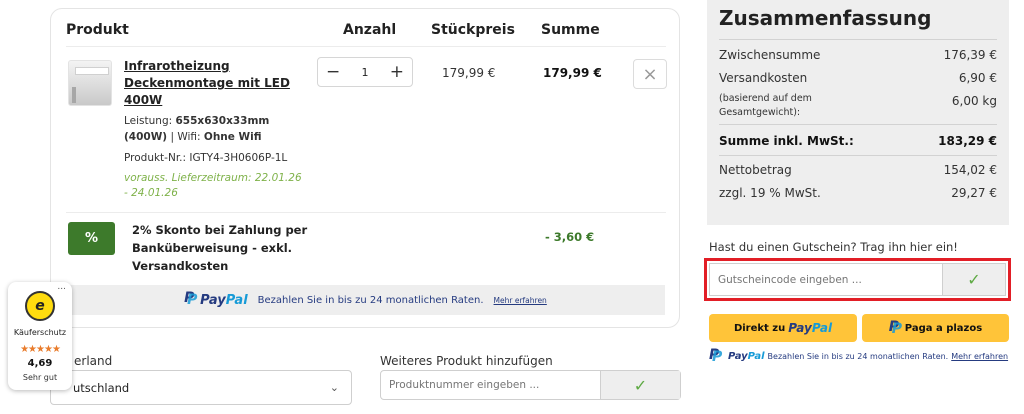 The width and height of the screenshot is (1024, 414). What do you see at coordinates (101, 387) in the screenshot?
I see `country-value: utschland` at bounding box center [101, 387].